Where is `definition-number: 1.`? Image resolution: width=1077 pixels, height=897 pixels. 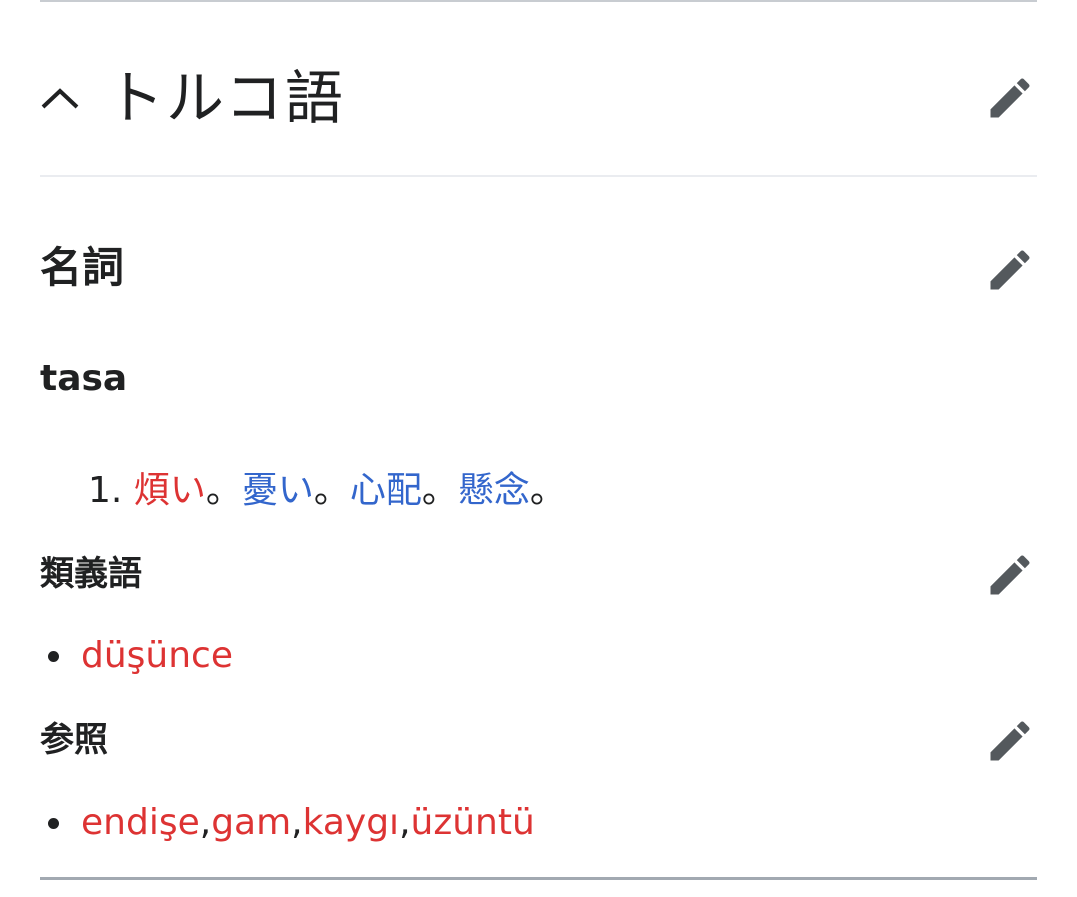
definition-number: 1. is located at coordinates (105, 490).